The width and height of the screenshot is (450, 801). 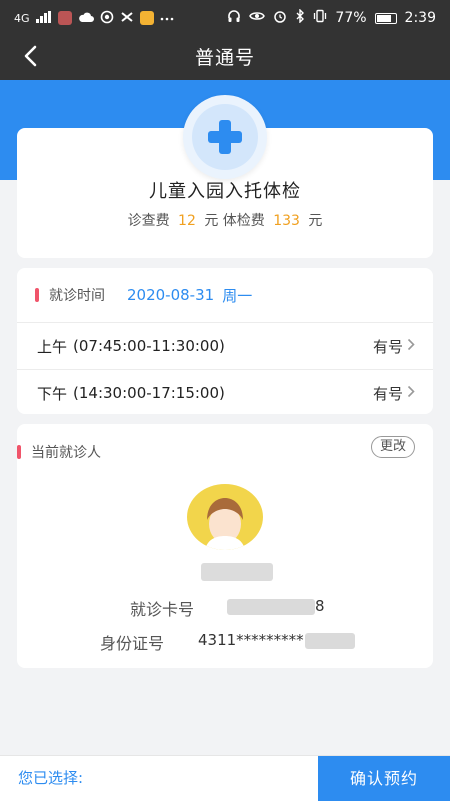 I want to click on time-slot-afternoon: 下午 (14:30:00-17:15:00) 有号, so click(x=225, y=392).